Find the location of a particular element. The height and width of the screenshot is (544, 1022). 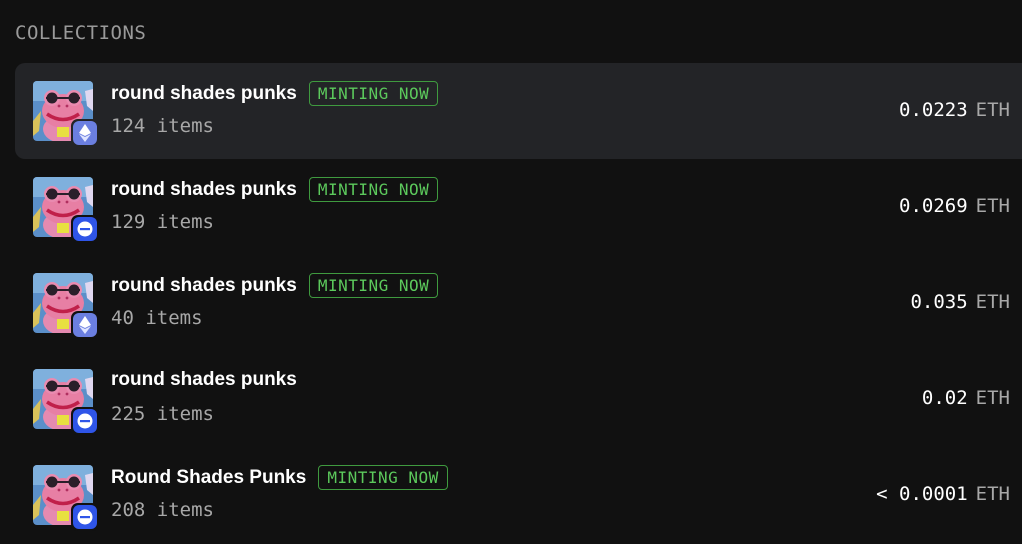

item-count: 124 items is located at coordinates (162, 126).